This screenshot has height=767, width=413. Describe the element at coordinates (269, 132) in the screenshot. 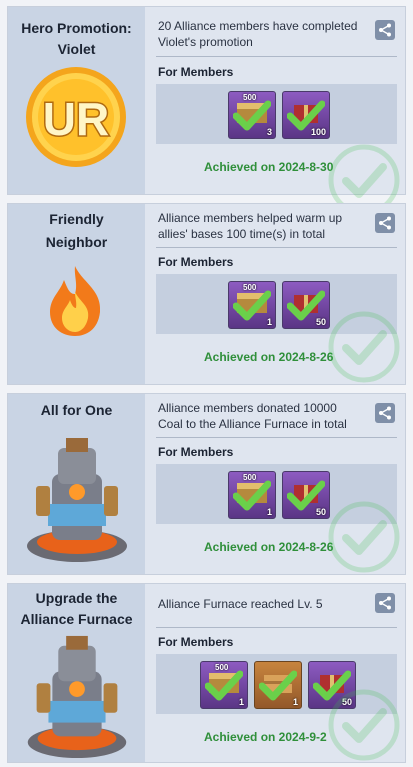

I see `reward-qty: 3` at that location.